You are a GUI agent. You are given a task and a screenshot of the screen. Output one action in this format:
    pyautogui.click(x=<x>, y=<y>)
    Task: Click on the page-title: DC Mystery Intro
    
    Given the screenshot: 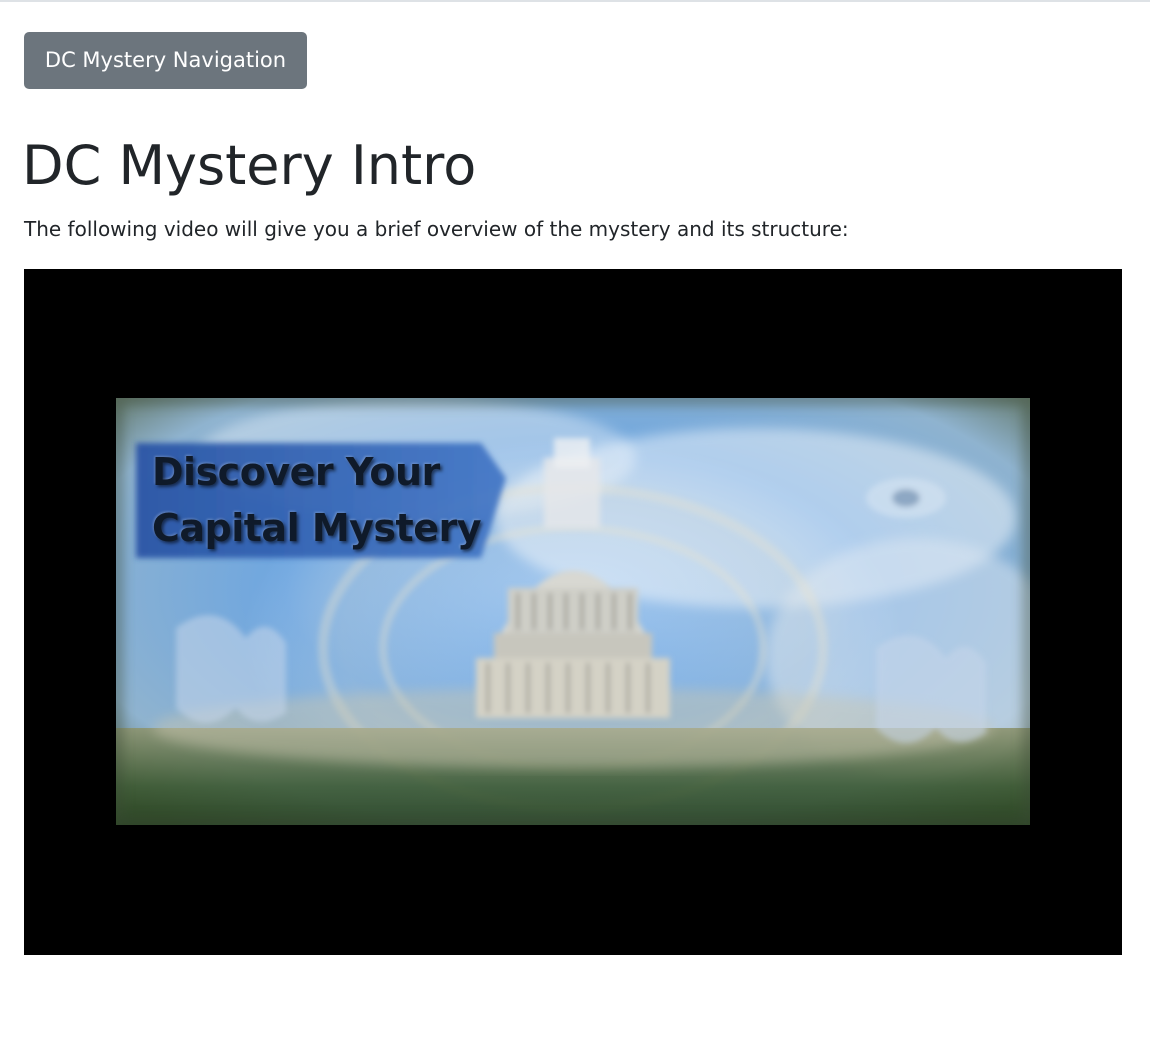 What is the action you would take?
    pyautogui.click(x=249, y=165)
    